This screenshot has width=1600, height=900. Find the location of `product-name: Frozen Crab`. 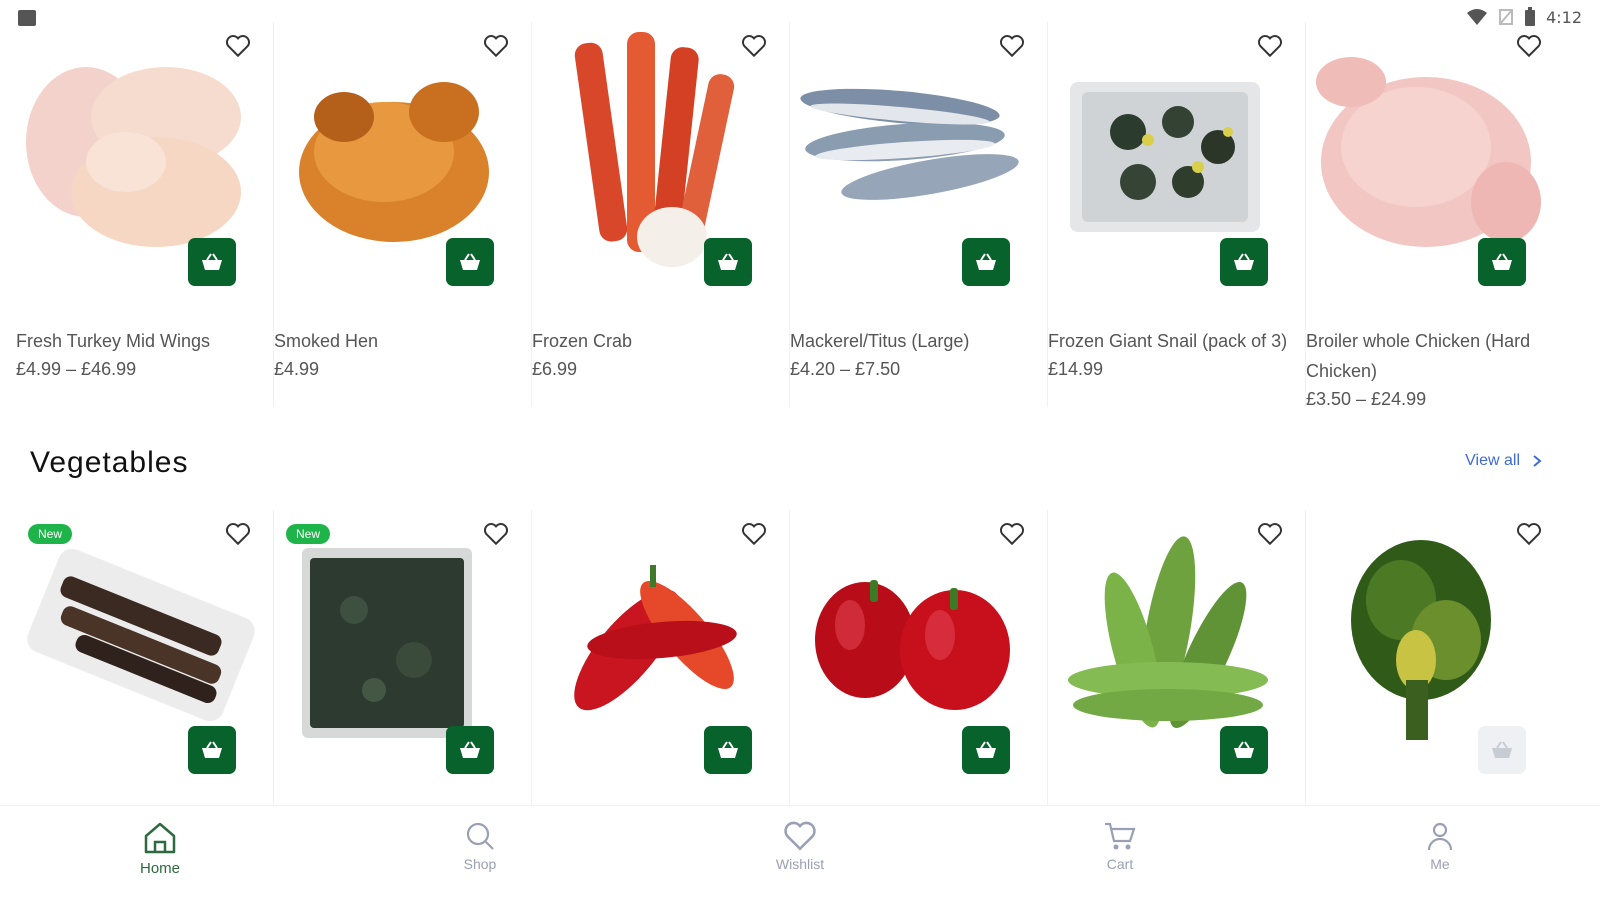

product-name: Frozen Crab is located at coordinates (582, 341).